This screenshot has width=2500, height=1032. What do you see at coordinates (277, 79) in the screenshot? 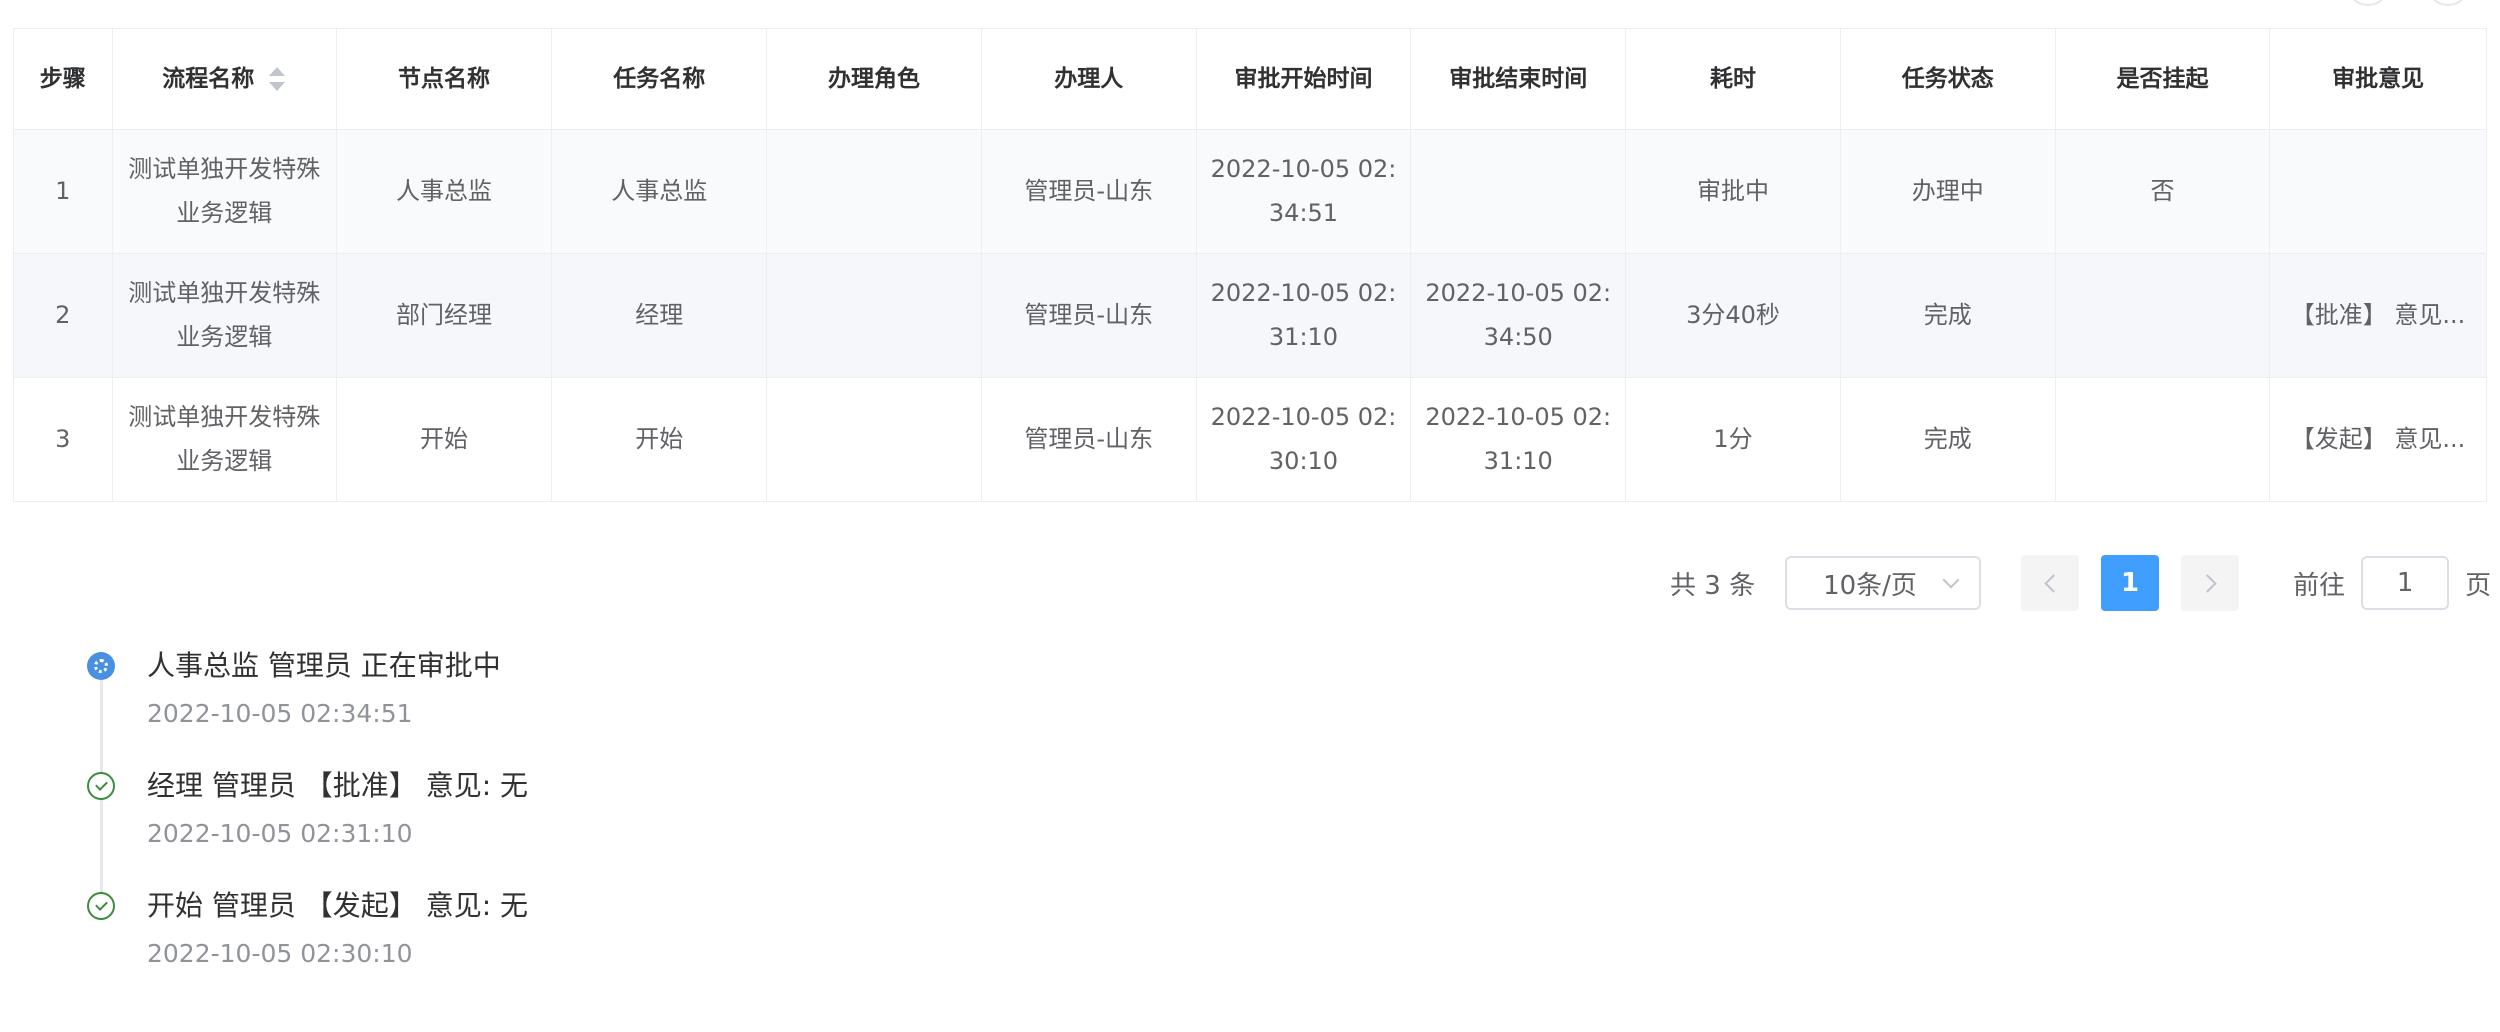
I see `sort-icon` at bounding box center [277, 79].